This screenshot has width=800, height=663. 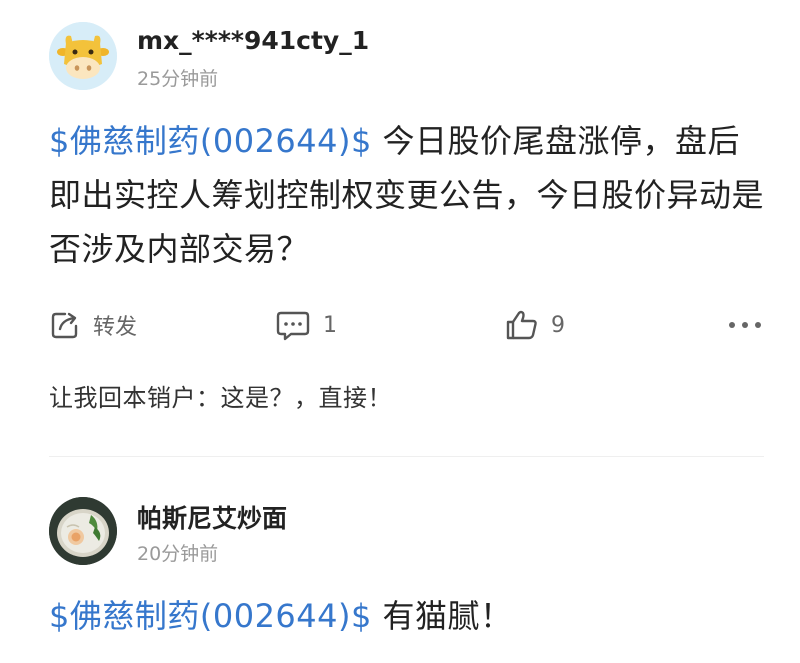 What do you see at coordinates (406, 456) in the screenshot?
I see `divider` at bounding box center [406, 456].